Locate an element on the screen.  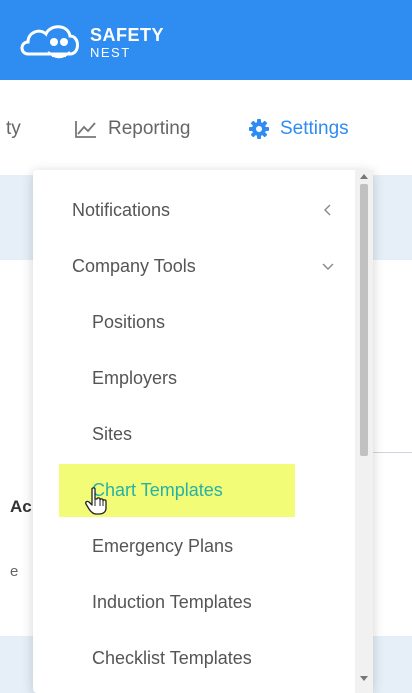
top-nav: ty Reporting Settings is located at coordinates (206, 127).